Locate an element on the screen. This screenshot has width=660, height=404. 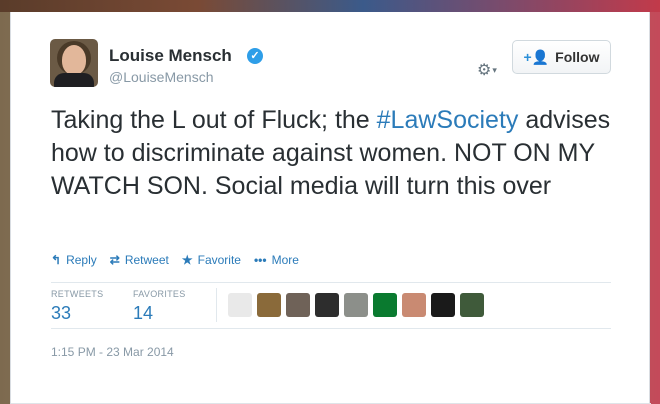
reply-icon: ↰ is located at coordinates (56, 260).